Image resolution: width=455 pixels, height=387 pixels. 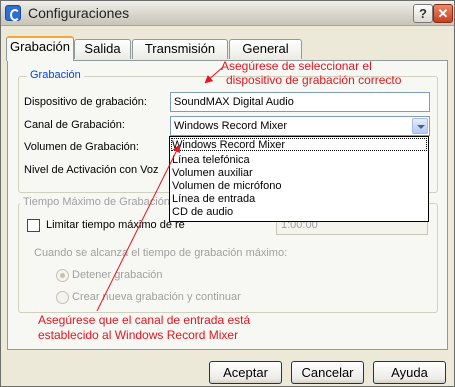 What do you see at coordinates (138, 335) in the screenshot?
I see `annotation-channel-line2: establecido al Windows Record Mixer` at bounding box center [138, 335].